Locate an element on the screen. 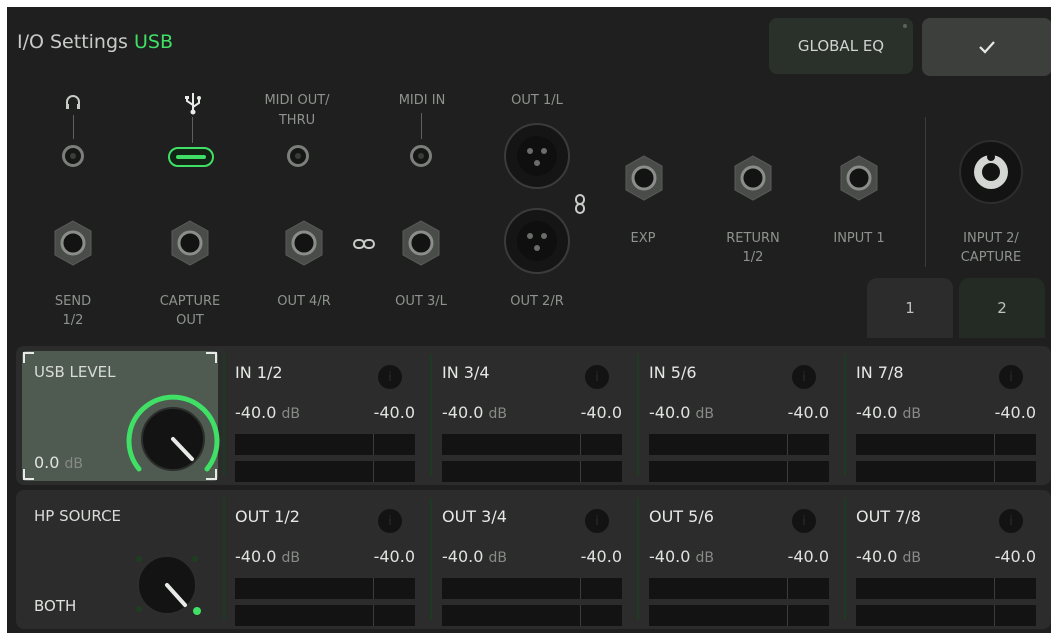 Image resolution: width=1053 pixels, height=635 pixels. usb-level-knob is located at coordinates (173, 436).